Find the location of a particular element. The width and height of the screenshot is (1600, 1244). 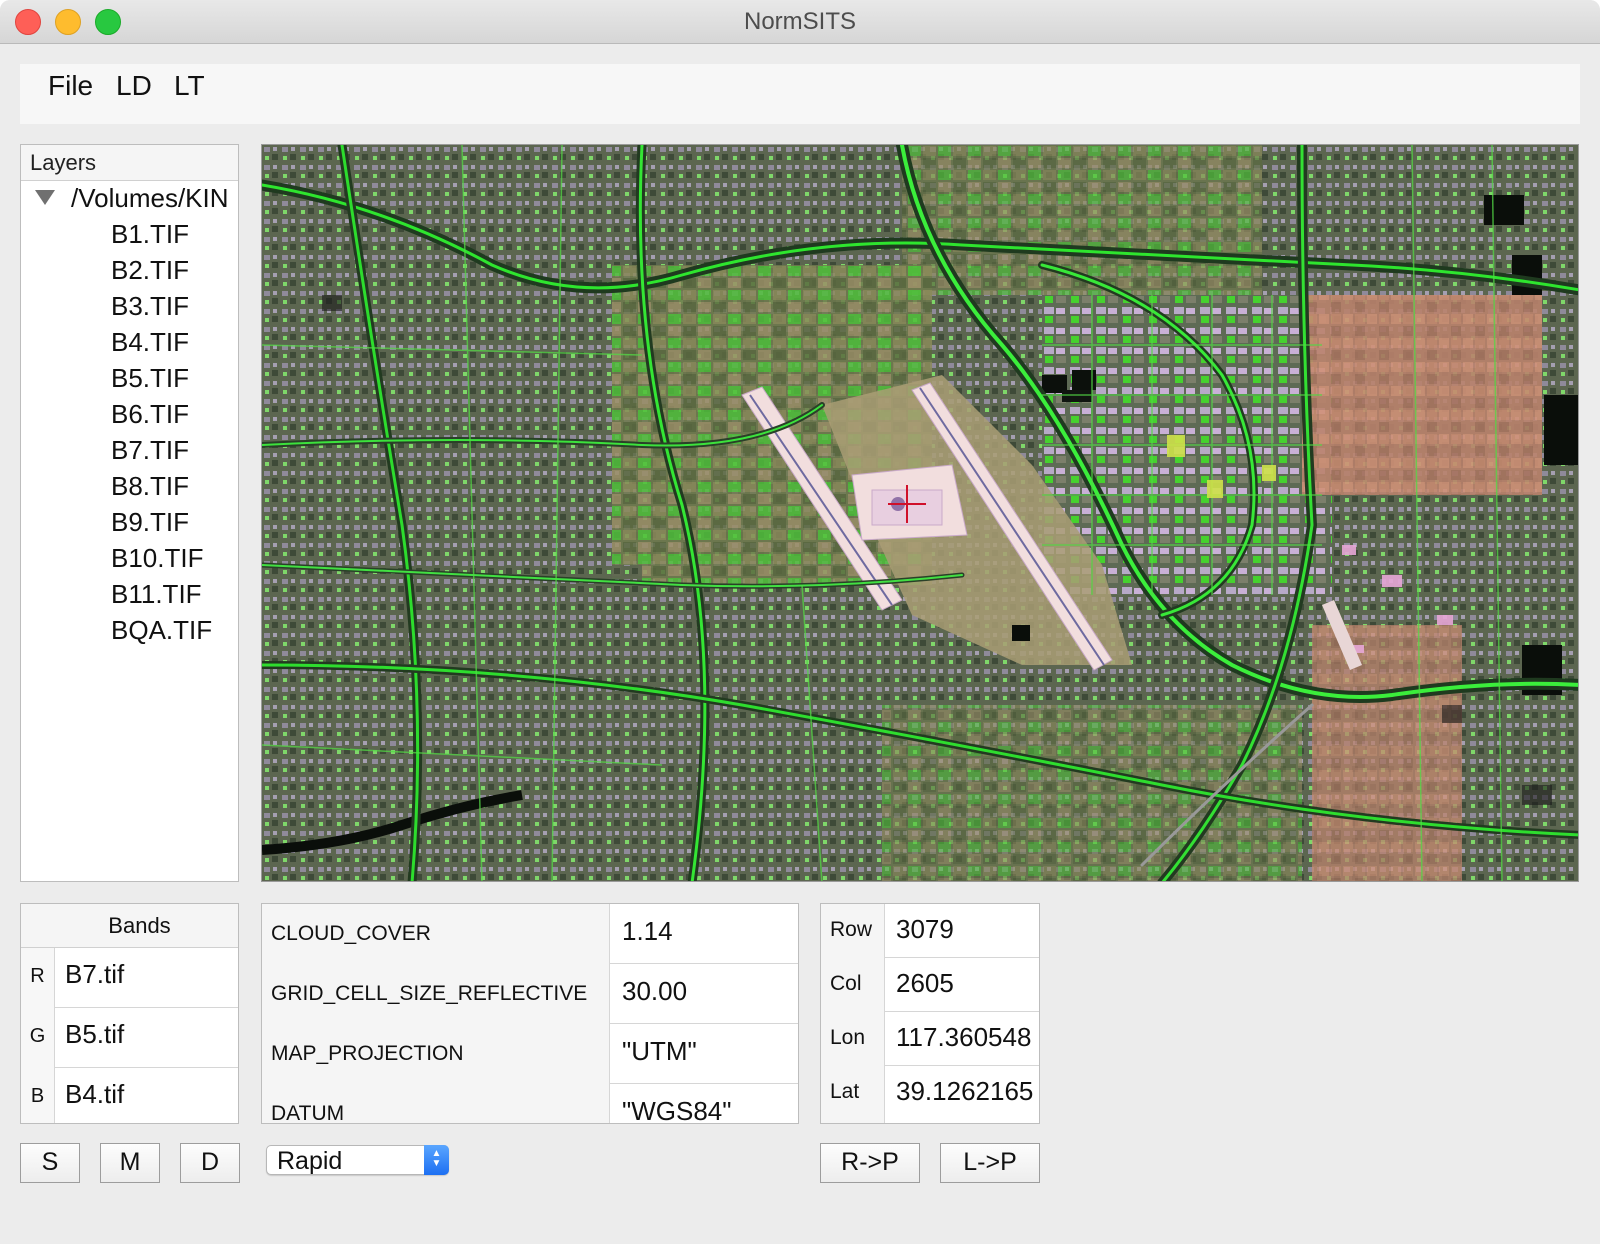

metadata-key: CLOUD_COVER is located at coordinates (436, 934).